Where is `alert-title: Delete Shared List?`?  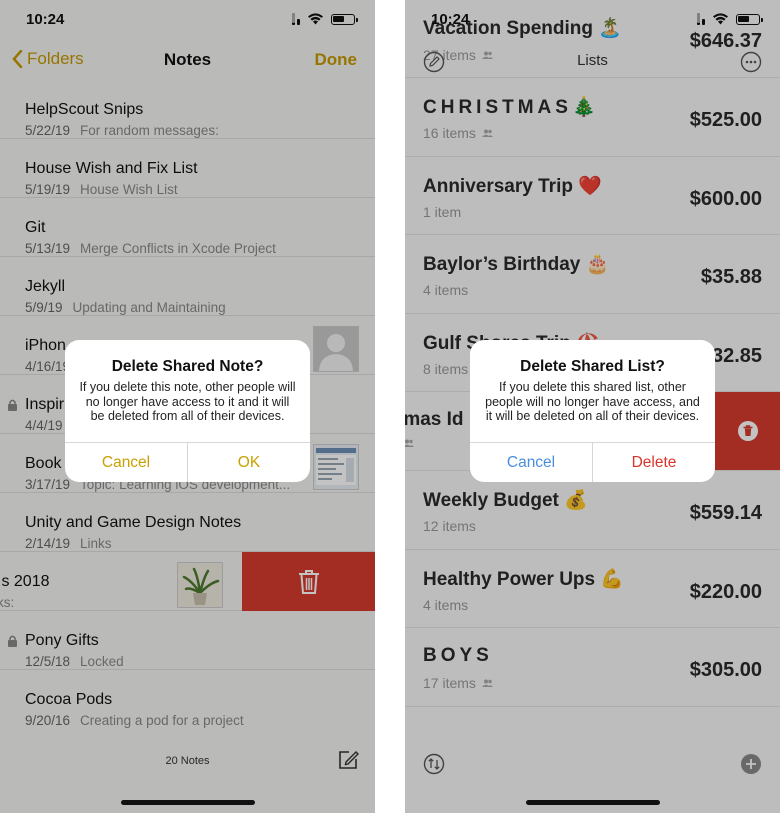 alert-title: Delete Shared List? is located at coordinates (592, 366).